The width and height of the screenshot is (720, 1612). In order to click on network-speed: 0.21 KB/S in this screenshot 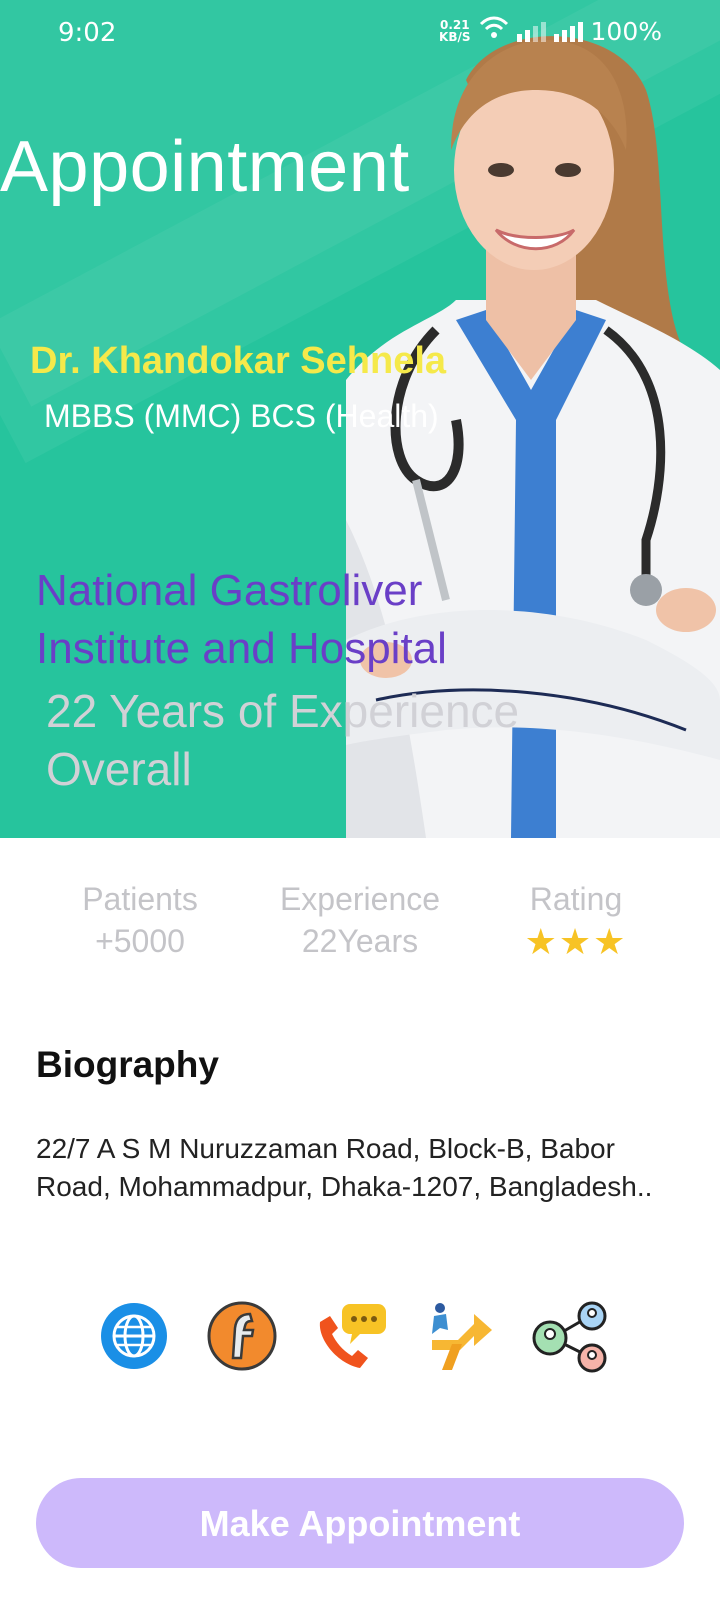, I will do `click(454, 31)`.